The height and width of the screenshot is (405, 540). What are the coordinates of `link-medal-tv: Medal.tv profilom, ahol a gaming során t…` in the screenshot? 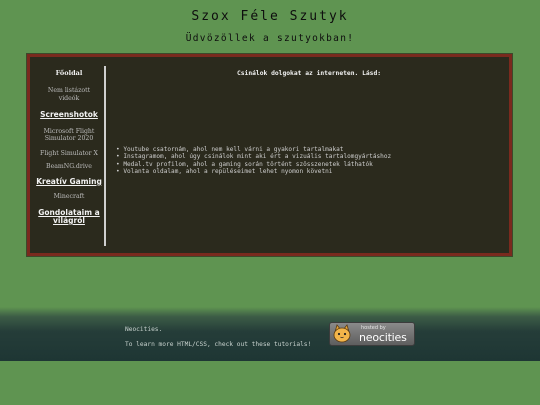 It's located at (253, 164).